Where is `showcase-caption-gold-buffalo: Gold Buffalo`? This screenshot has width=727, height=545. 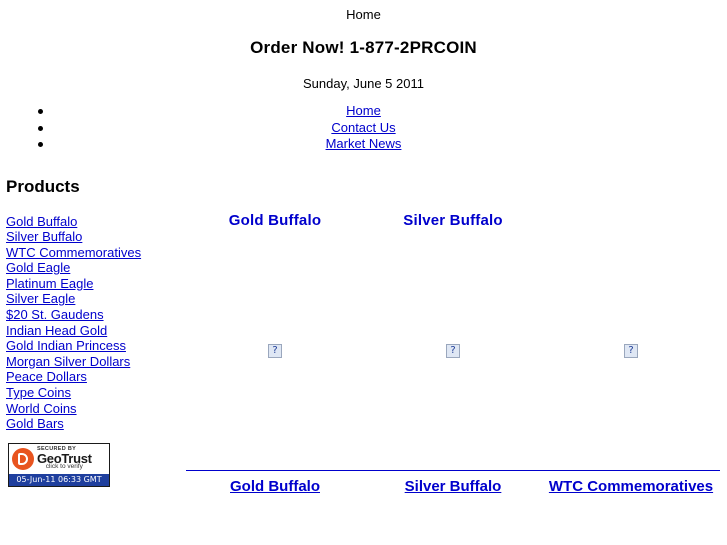 showcase-caption-gold-buffalo: Gold Buffalo is located at coordinates (275, 483).